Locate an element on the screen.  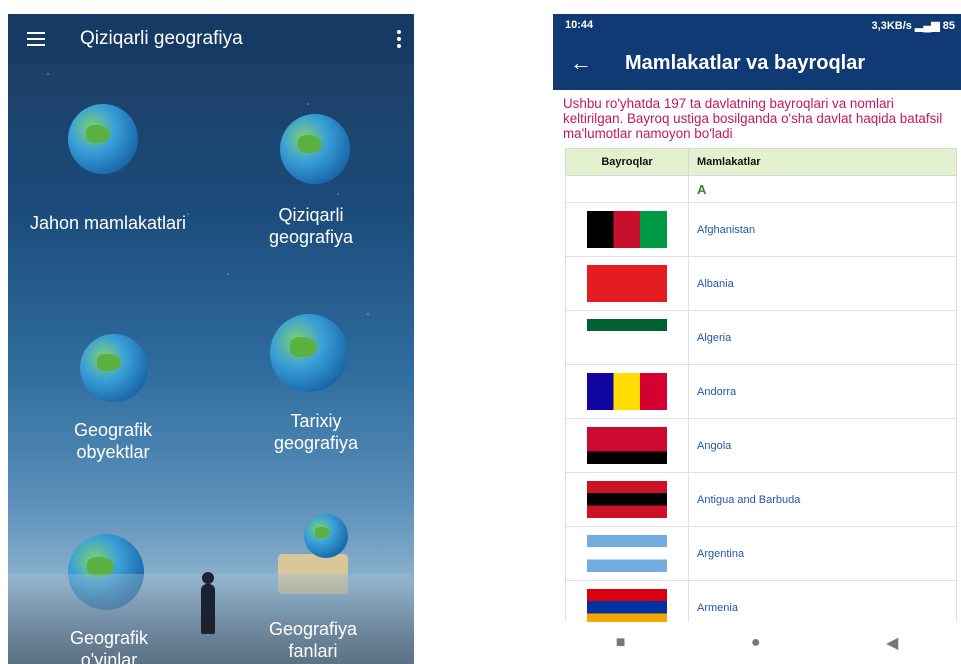
geographic-objects-globe-icon is located at coordinates (114, 368).